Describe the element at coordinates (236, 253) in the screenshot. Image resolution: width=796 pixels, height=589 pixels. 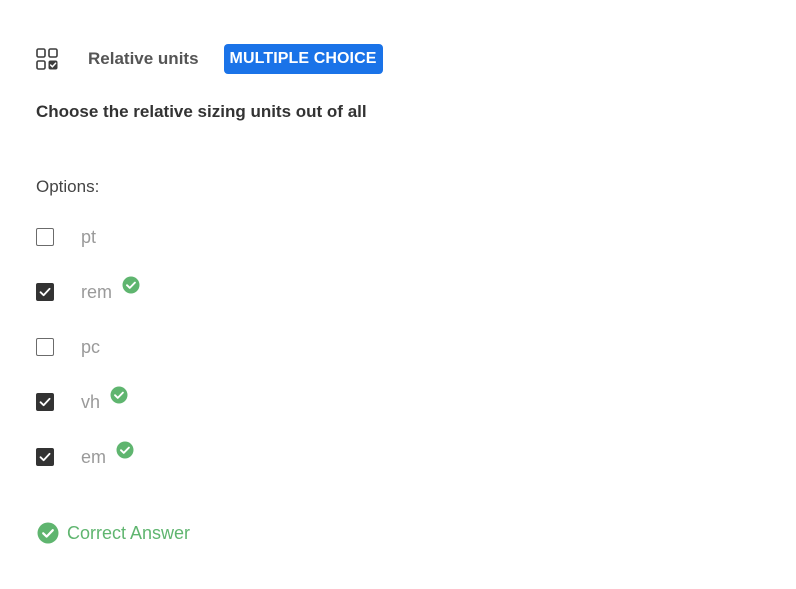
I see `option-item: pt` at that location.